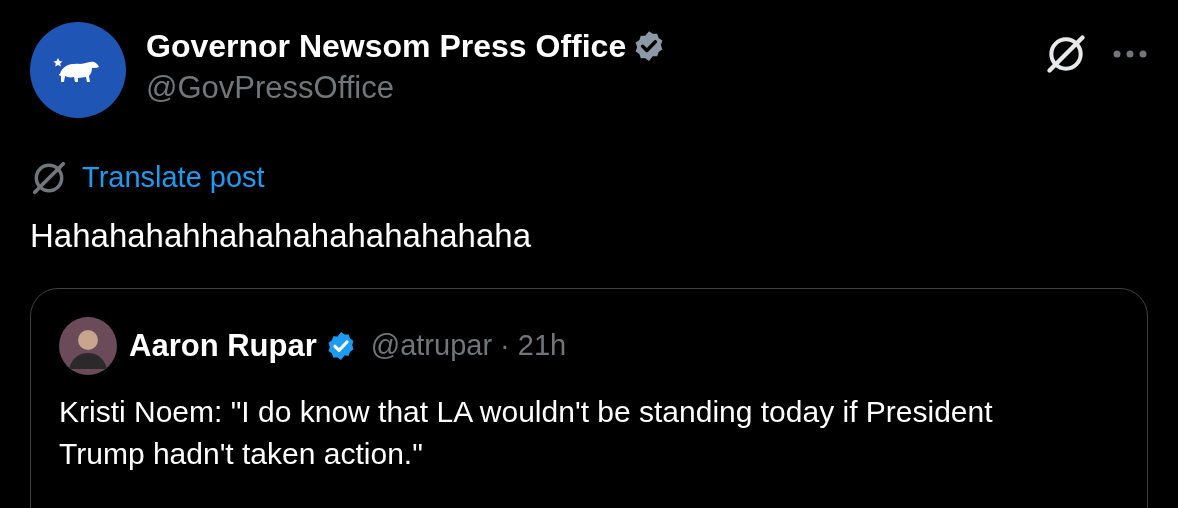 The height and width of the screenshot is (508, 1178). Describe the element at coordinates (78, 70) in the screenshot. I see `logo-avatar` at that location.